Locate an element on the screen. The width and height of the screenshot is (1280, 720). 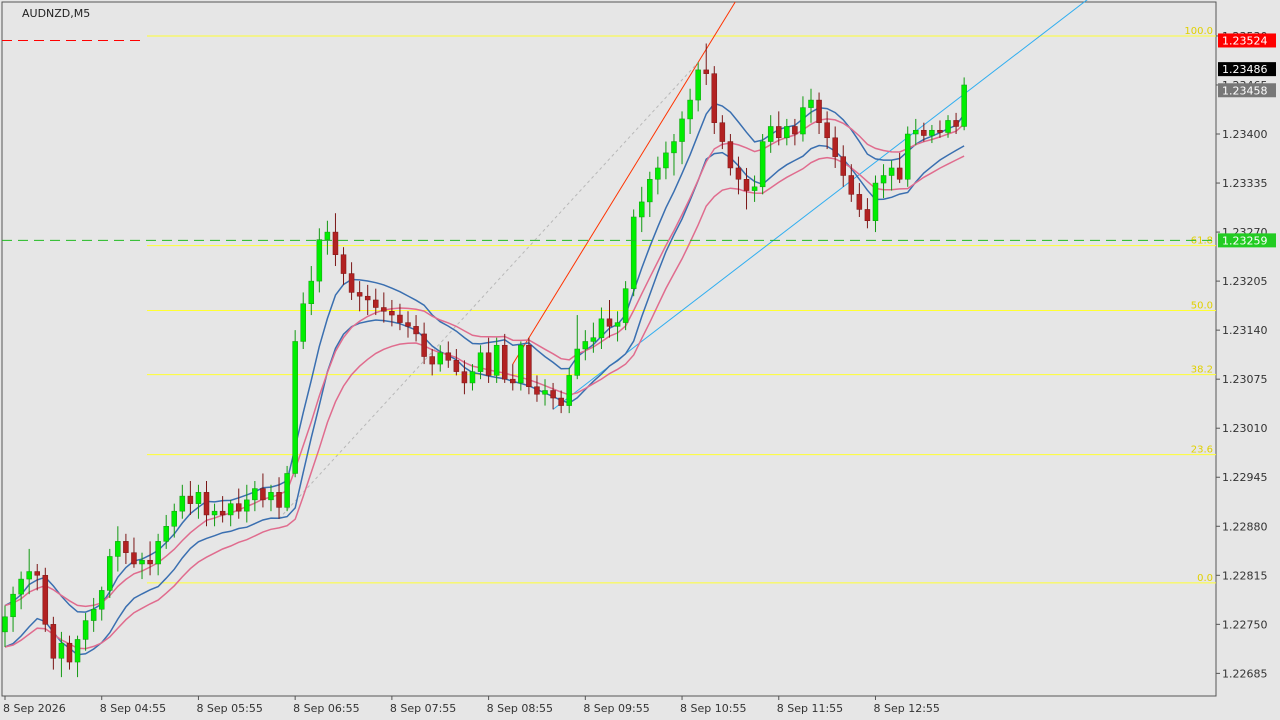
y-tick-label: 1.23075 is located at coordinates (1245, 379).